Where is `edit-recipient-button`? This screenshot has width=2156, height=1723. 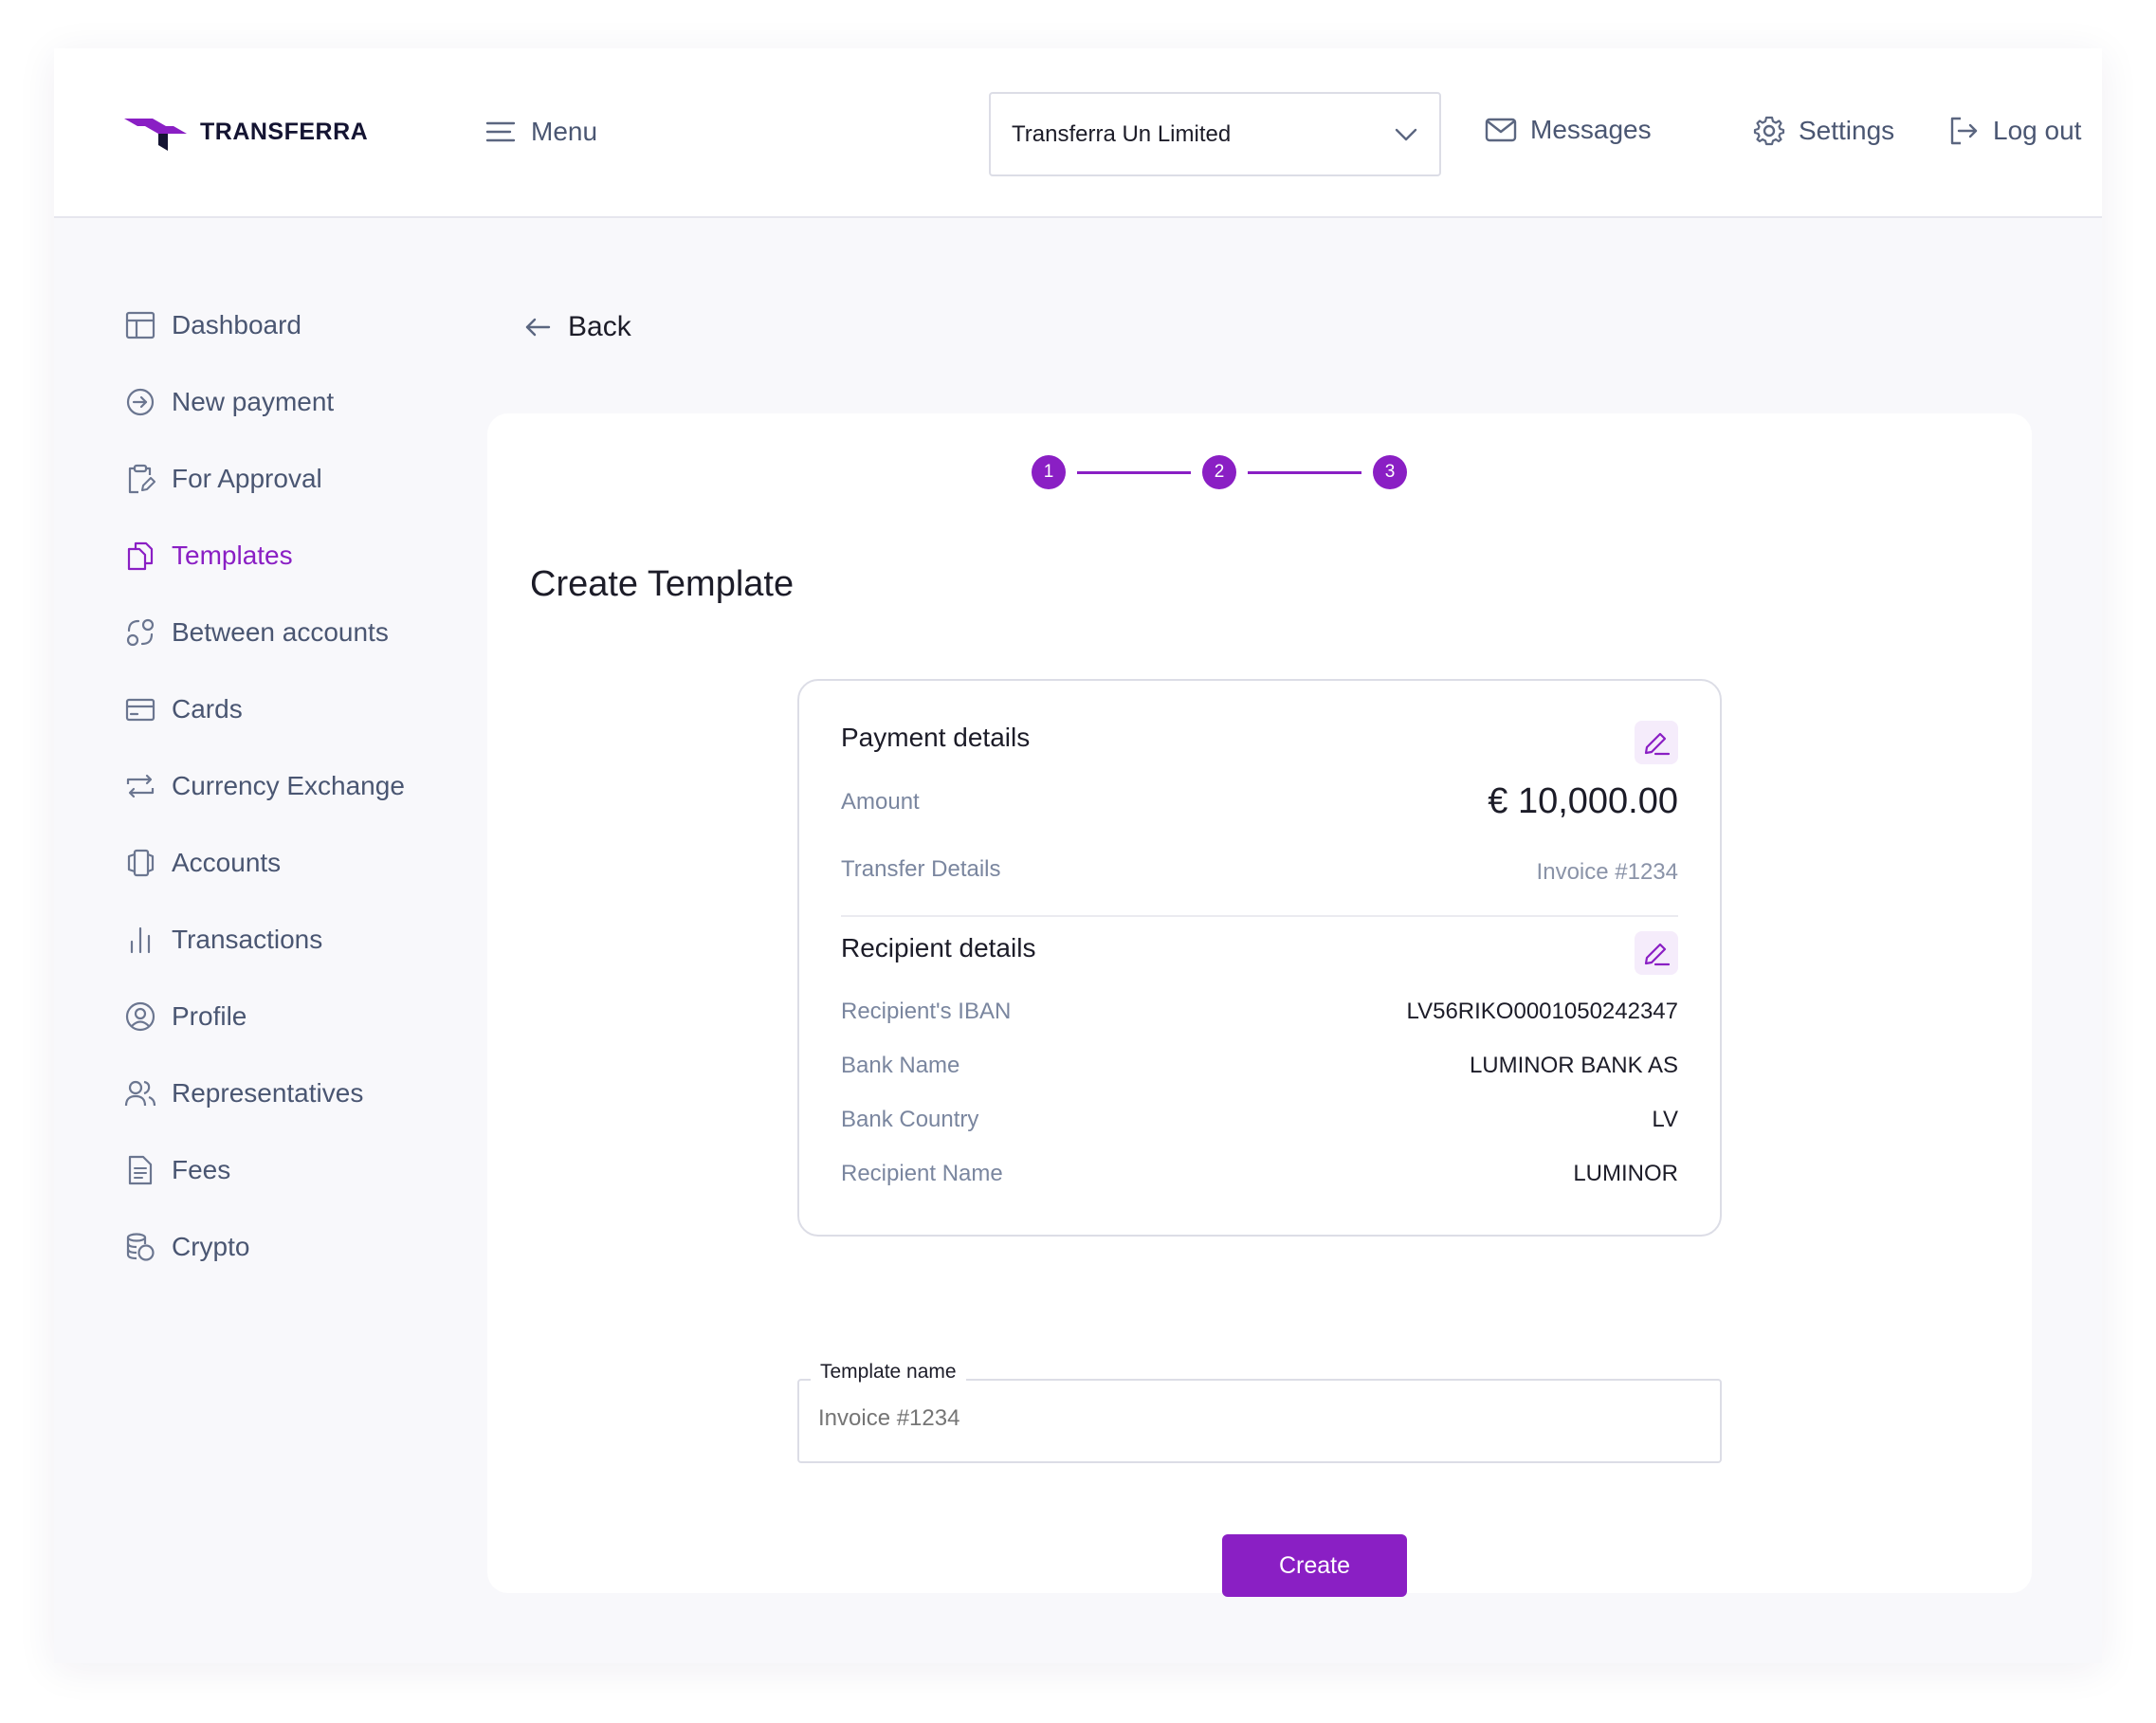
edit-recipient-button is located at coordinates (1656, 953).